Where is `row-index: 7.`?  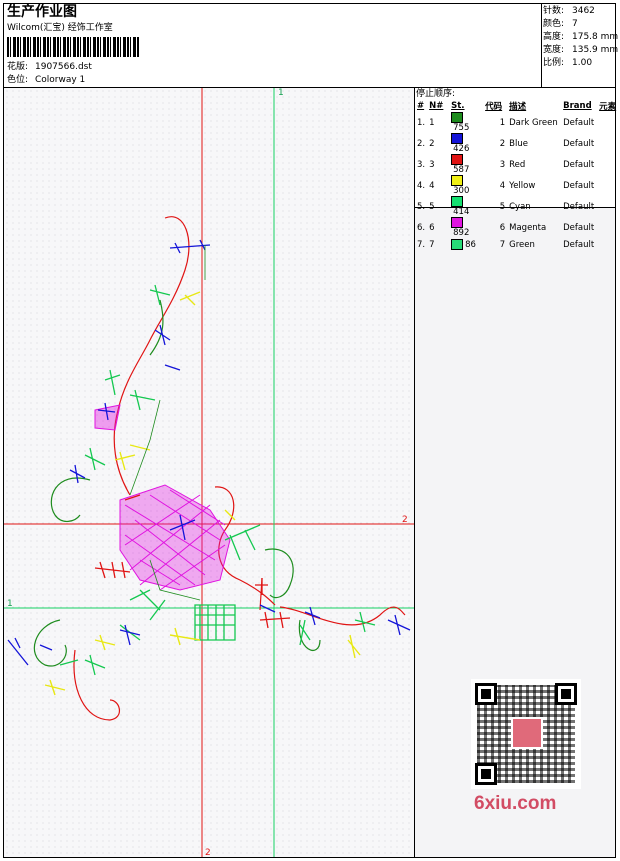
row-index: 7. is located at coordinates (421, 244).